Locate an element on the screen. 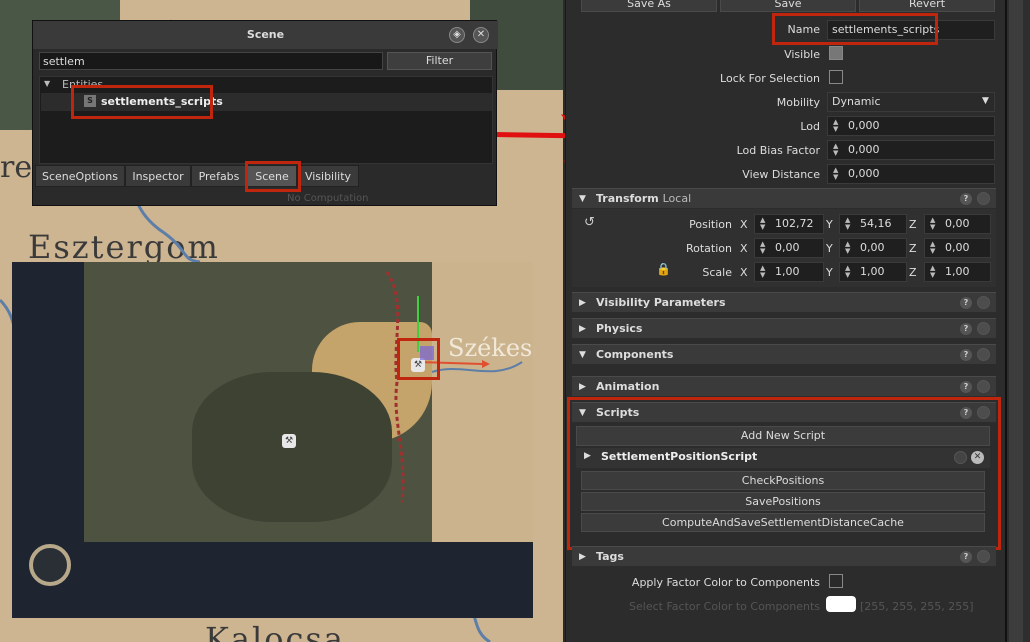  lod-field: 0,000 is located at coordinates (911, 126).